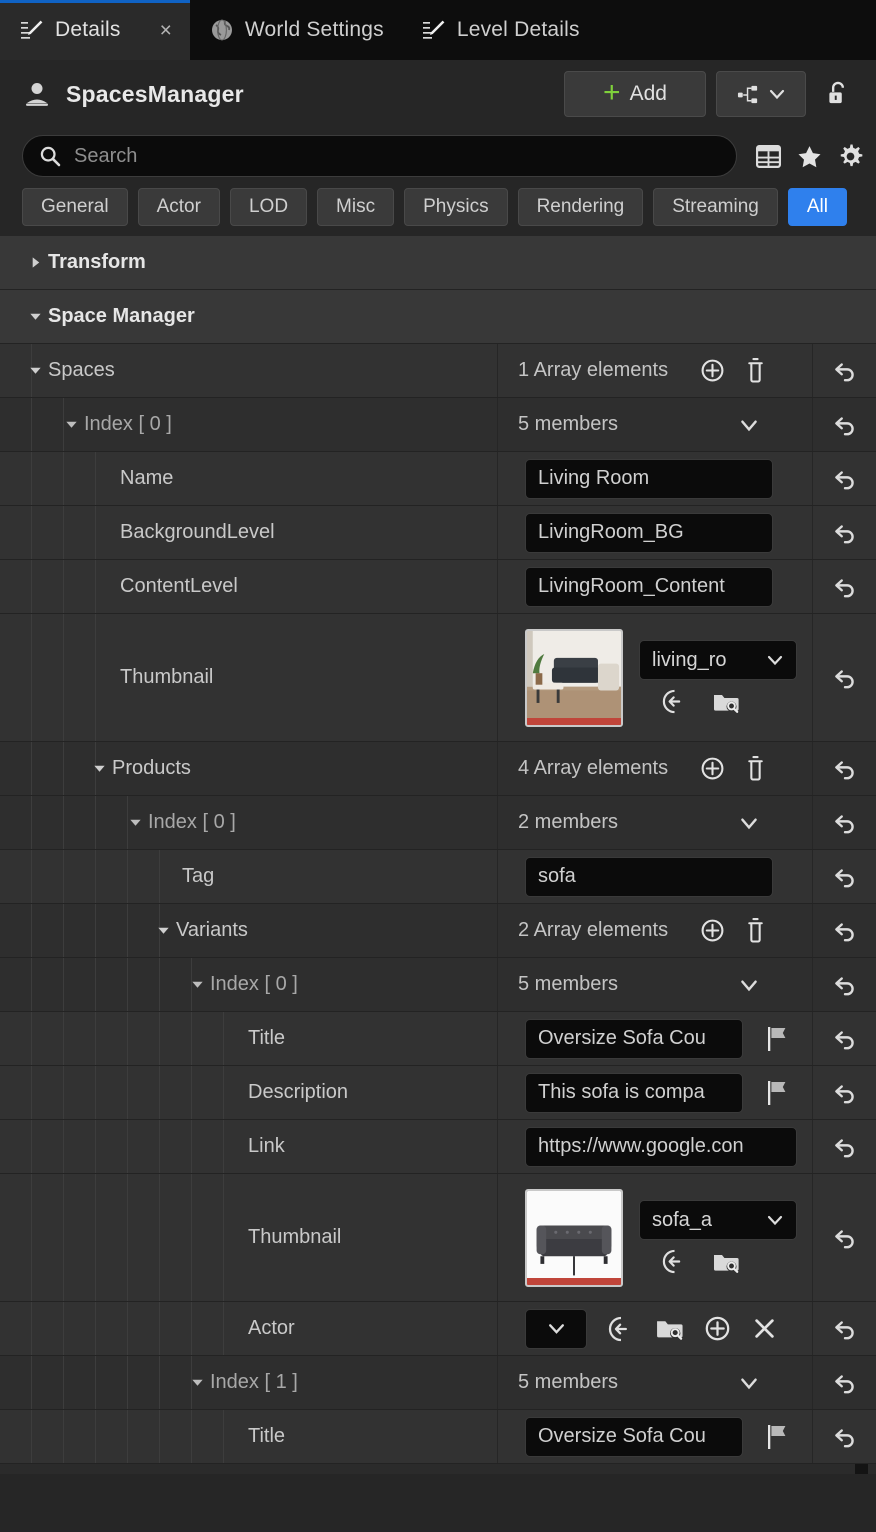  What do you see at coordinates (649, 532) in the screenshot?
I see `background-level-text-field: LivingRoom_BG` at bounding box center [649, 532].